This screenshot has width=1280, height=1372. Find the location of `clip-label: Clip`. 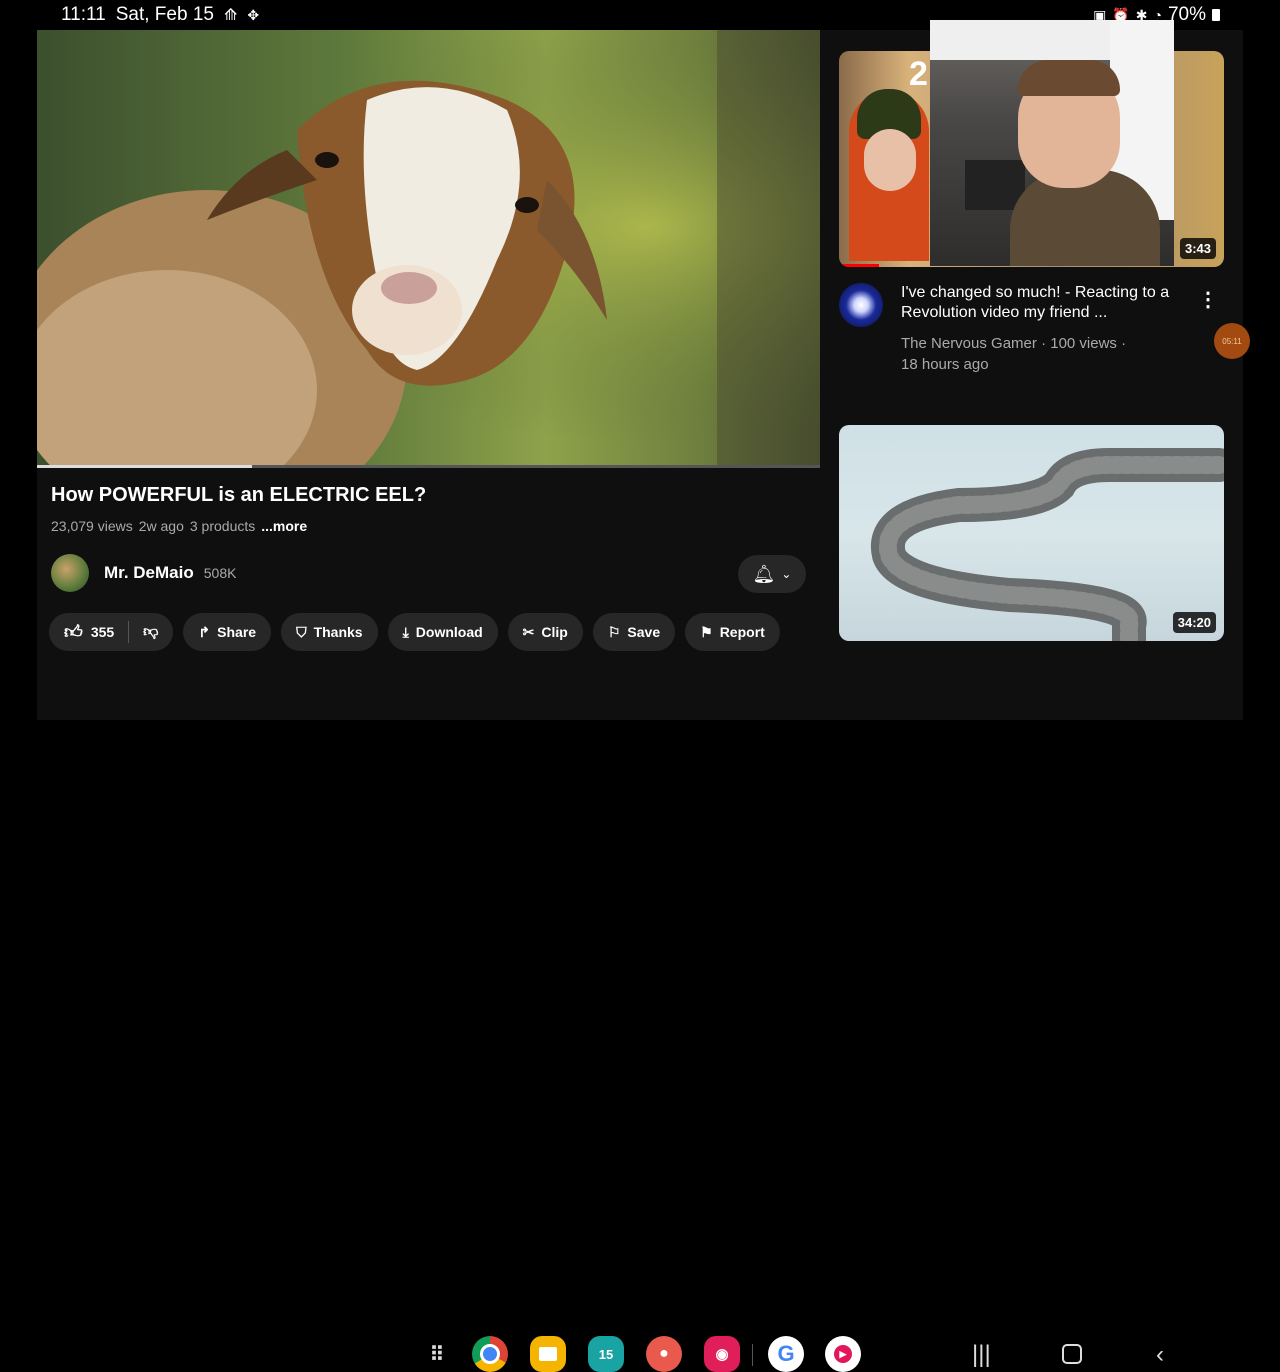

clip-label: Clip is located at coordinates (554, 632).